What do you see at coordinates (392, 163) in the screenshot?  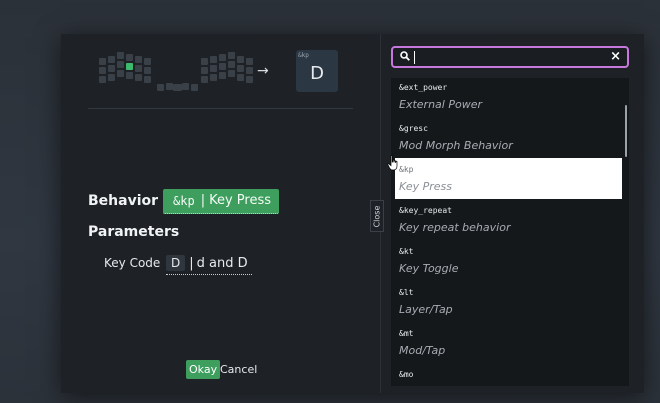 I see `hand-cursor-icon` at bounding box center [392, 163].